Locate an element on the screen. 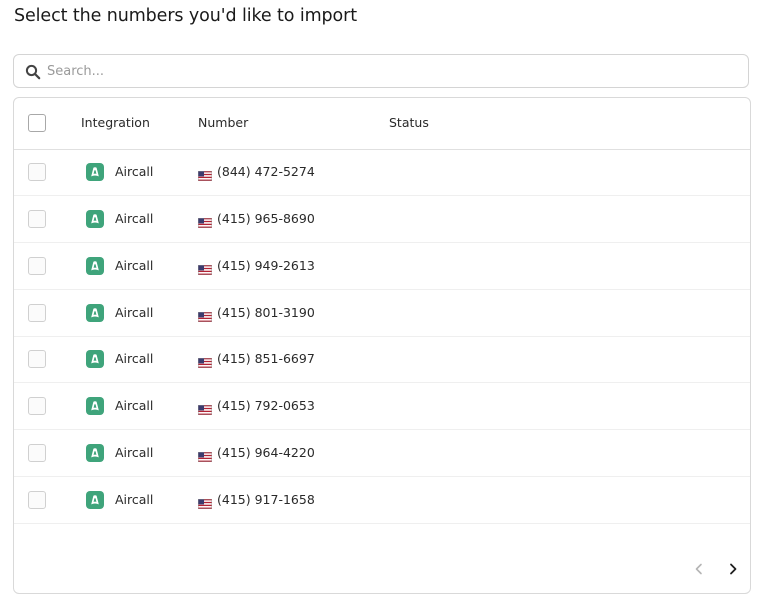 Image resolution: width=763 pixels, height=606 pixels. search-input is located at coordinates (392, 71).